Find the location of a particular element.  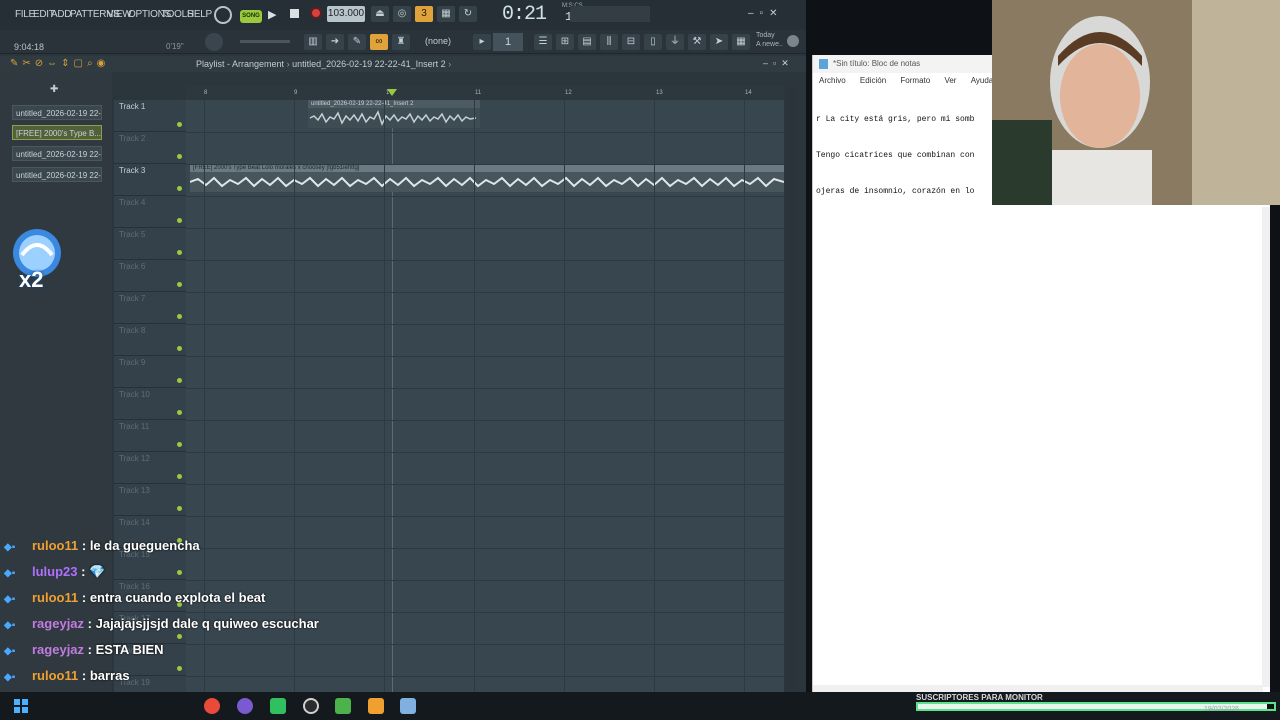

chrome-icon is located at coordinates (212, 706).